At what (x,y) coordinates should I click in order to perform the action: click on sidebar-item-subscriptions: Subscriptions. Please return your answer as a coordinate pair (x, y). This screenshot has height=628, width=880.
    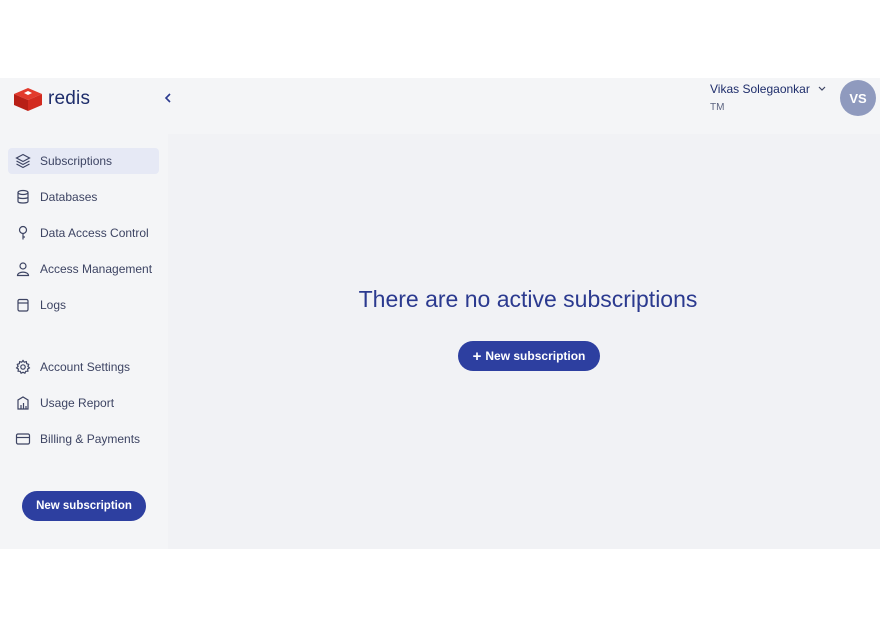
    Looking at the image, I should click on (83, 161).